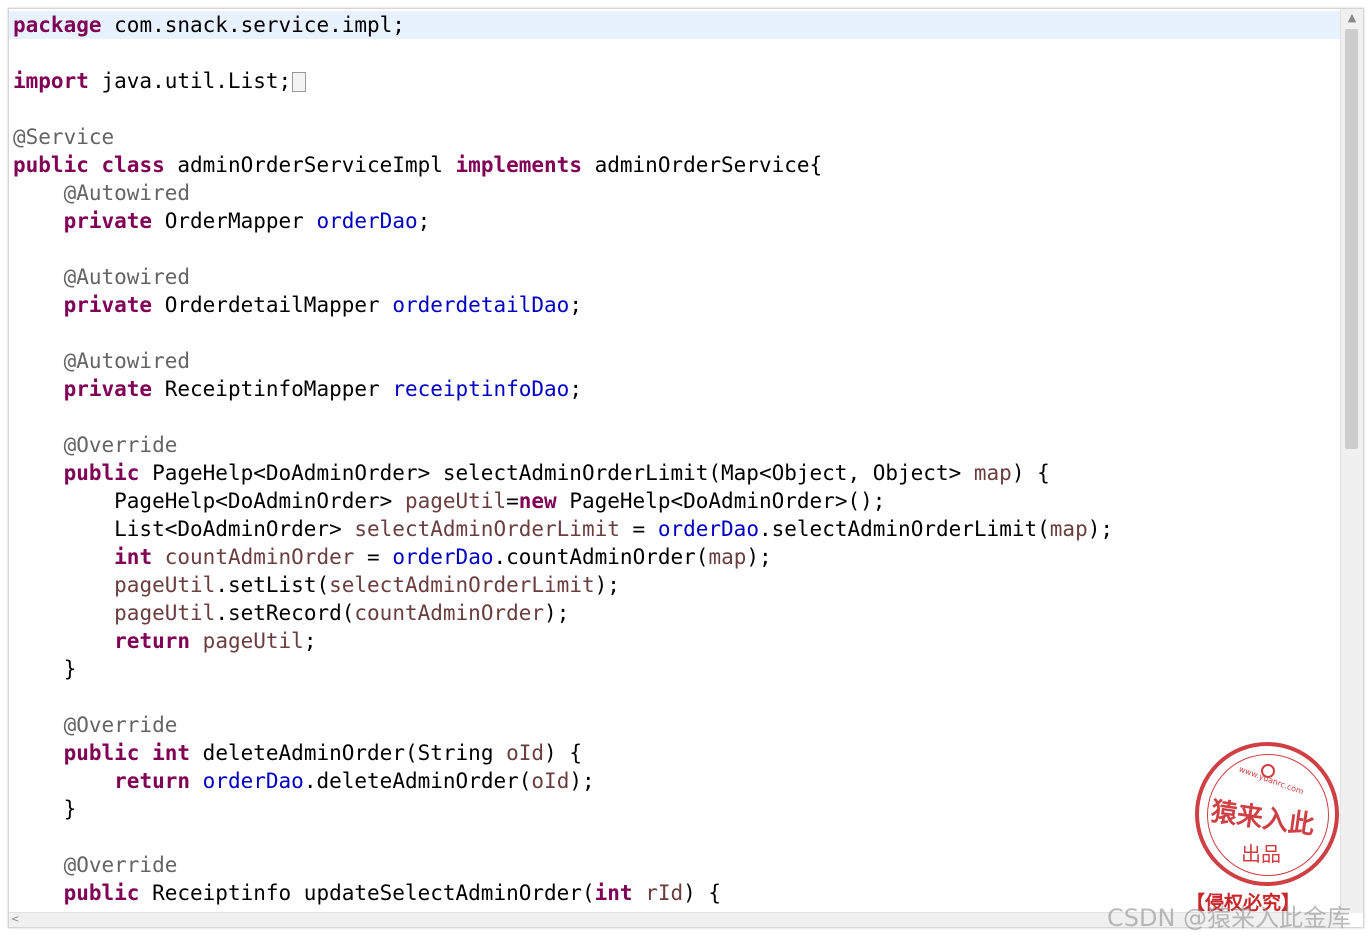  I want to click on code-line: import java.util.List;, so click(675, 81).